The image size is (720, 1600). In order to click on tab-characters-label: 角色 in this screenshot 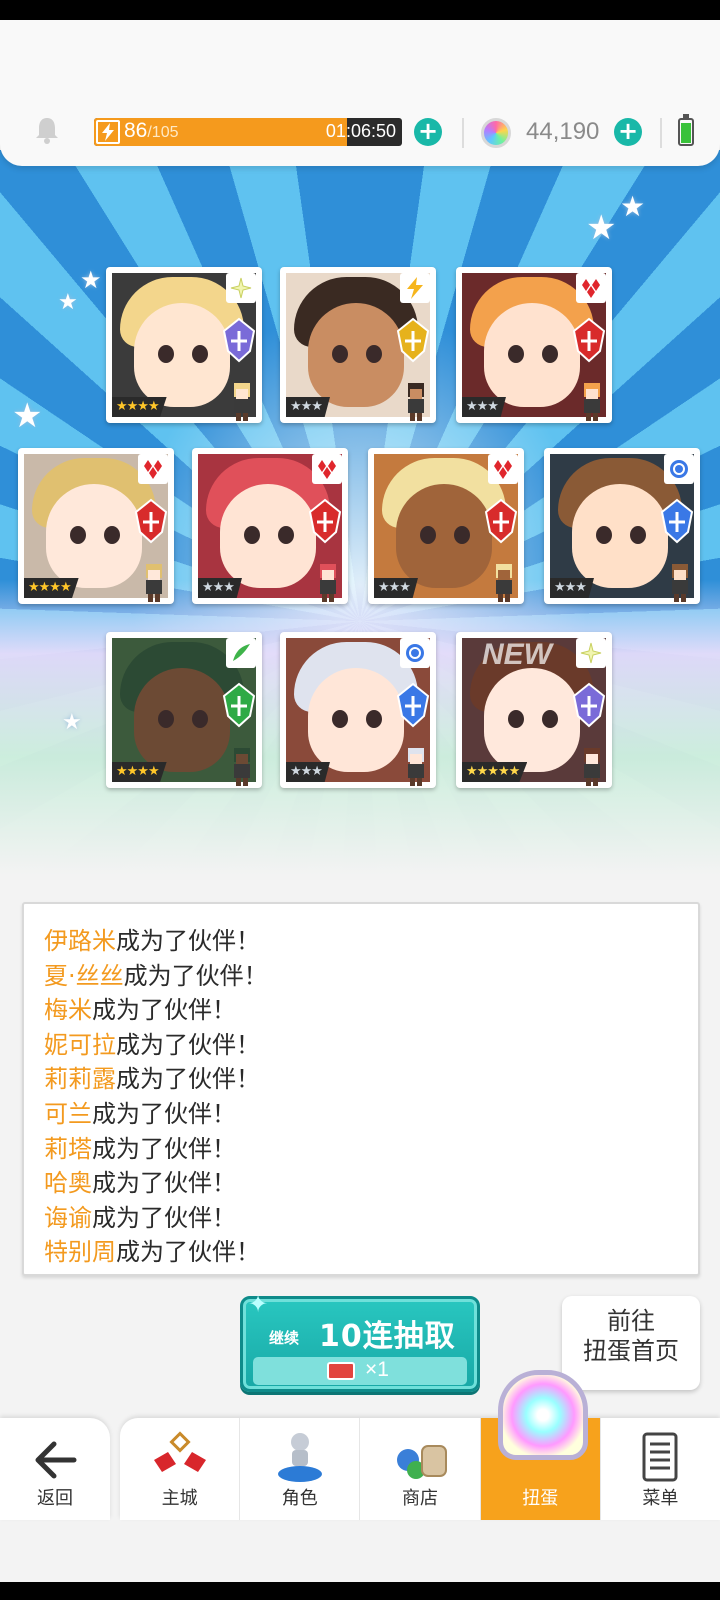, I will do `click(299, 1498)`.